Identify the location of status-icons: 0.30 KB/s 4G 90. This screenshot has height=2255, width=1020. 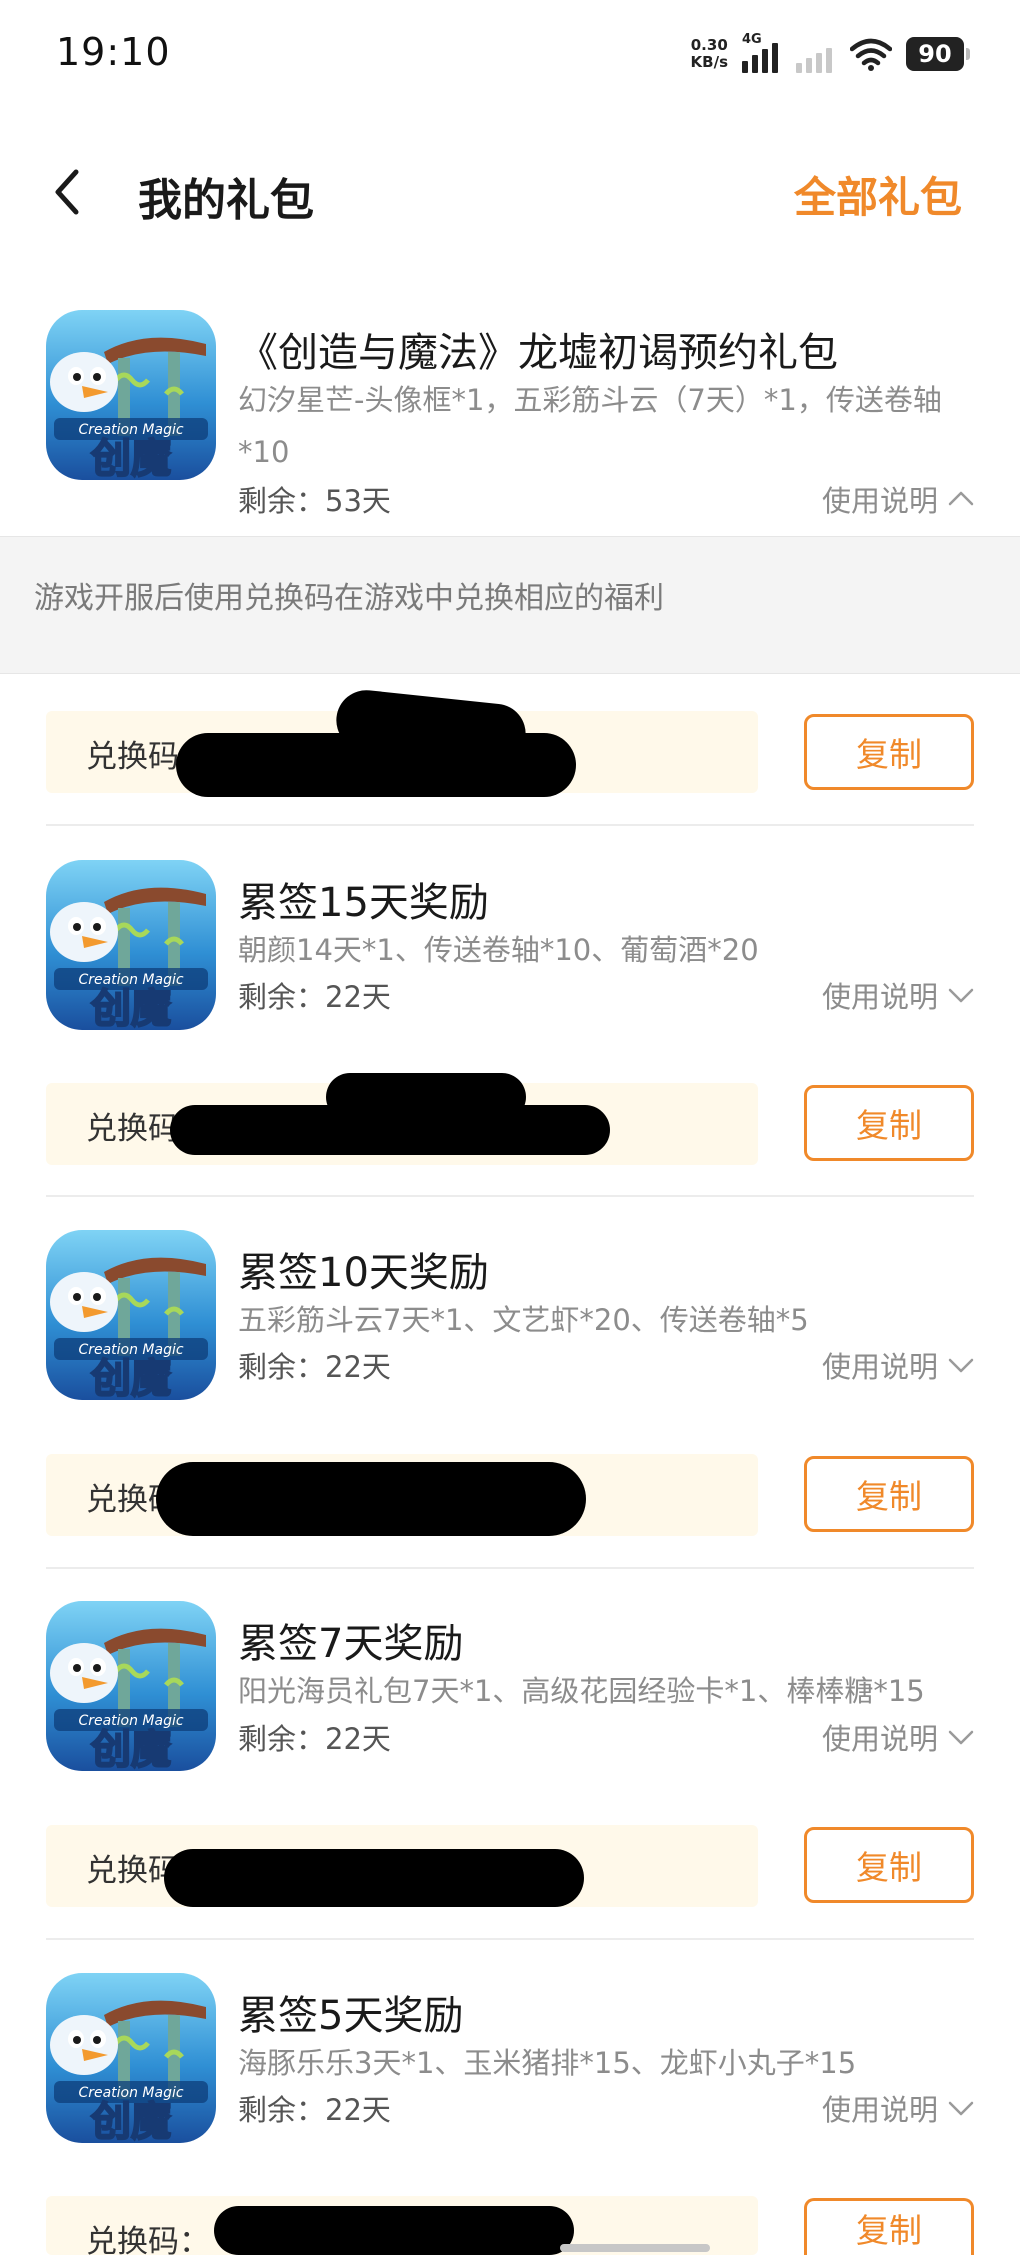
(830, 53).